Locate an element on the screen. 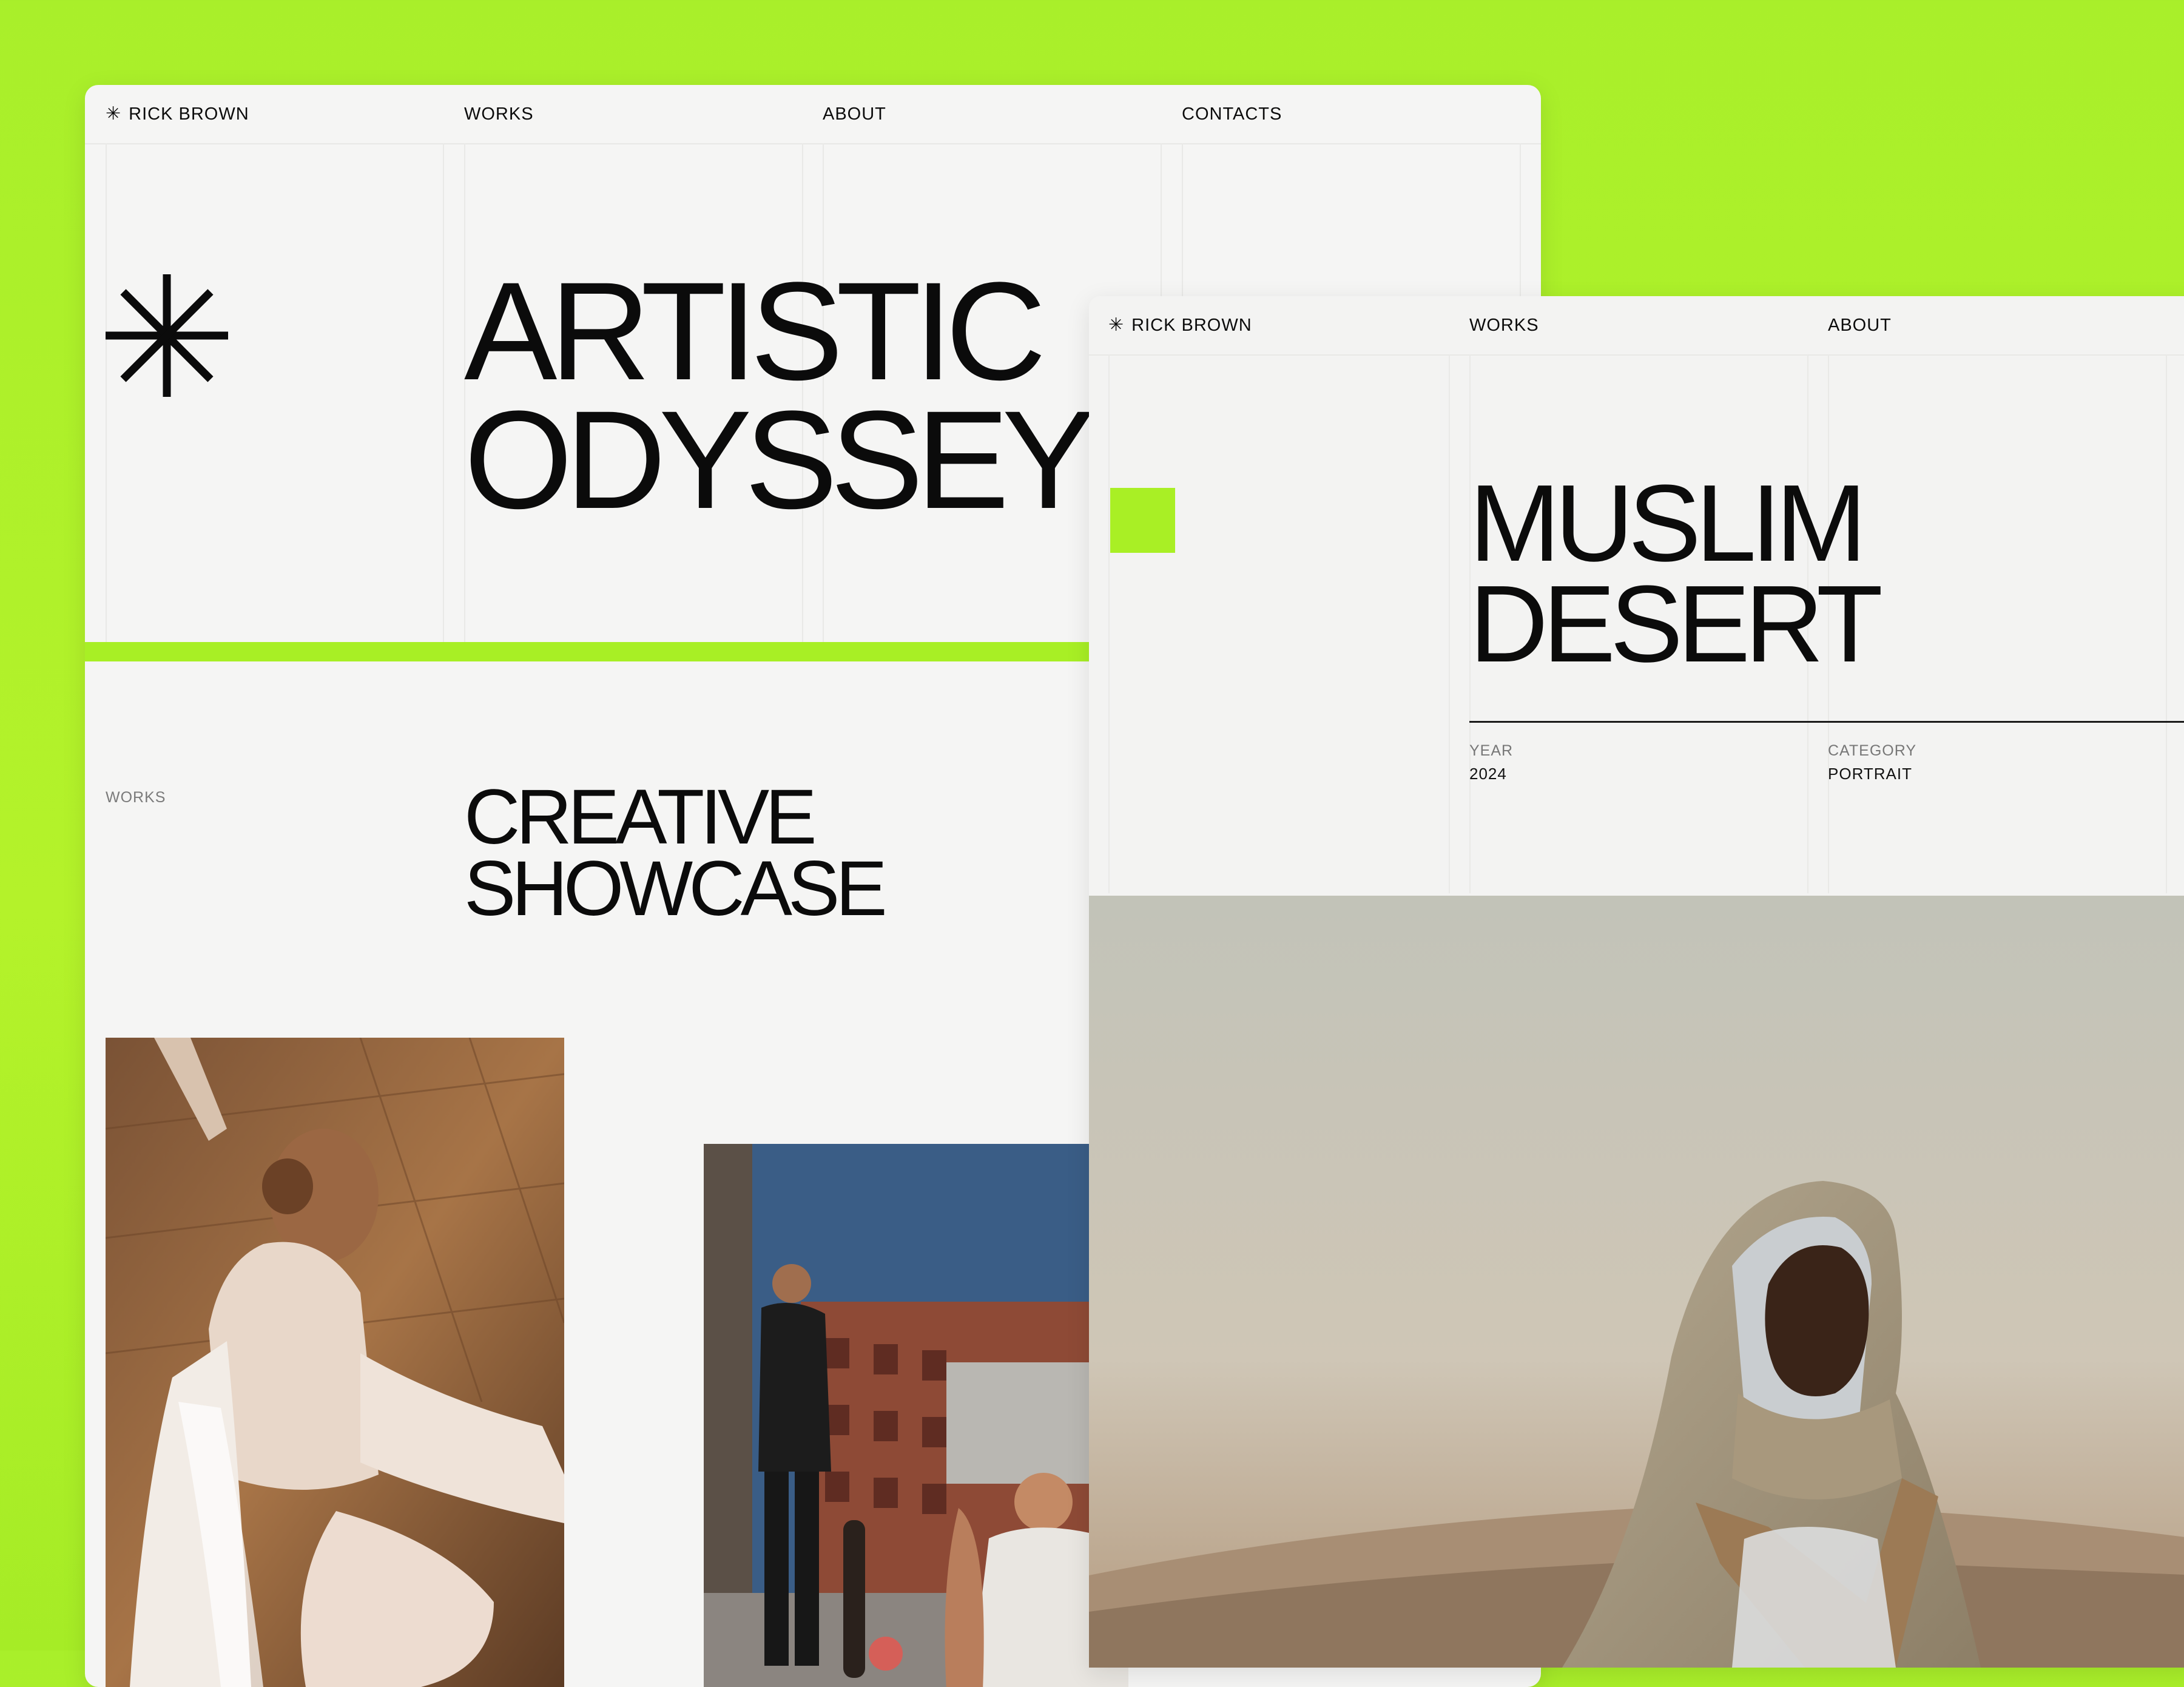  street-skaters-photo is located at coordinates (916, 1415).